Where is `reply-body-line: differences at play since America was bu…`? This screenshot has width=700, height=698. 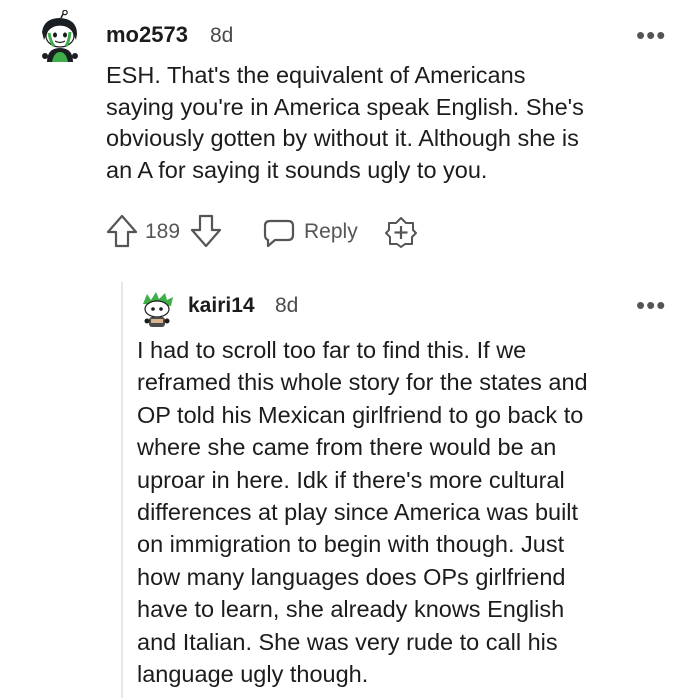 reply-body-line: differences at play since America was bu… is located at coordinates (358, 512).